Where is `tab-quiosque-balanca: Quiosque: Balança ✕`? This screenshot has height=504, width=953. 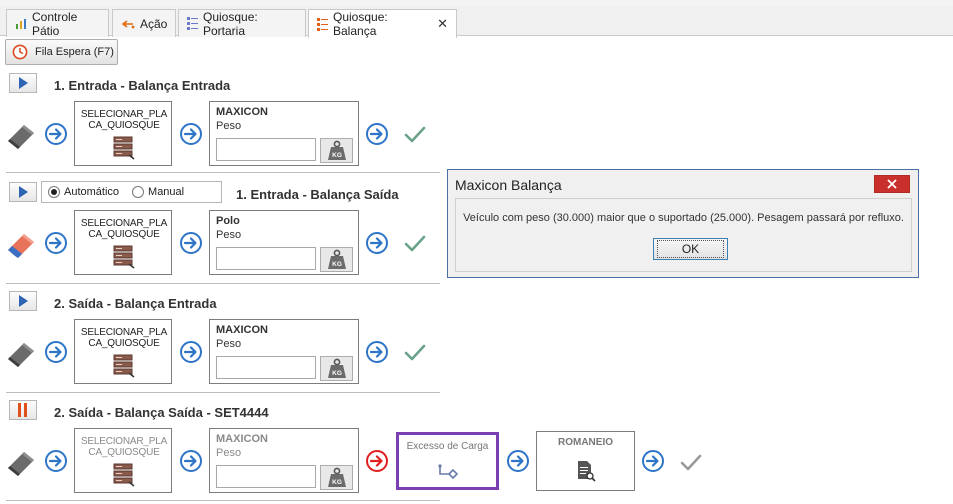
tab-quiosque-balanca: Quiosque: Balança ✕ is located at coordinates (382, 23).